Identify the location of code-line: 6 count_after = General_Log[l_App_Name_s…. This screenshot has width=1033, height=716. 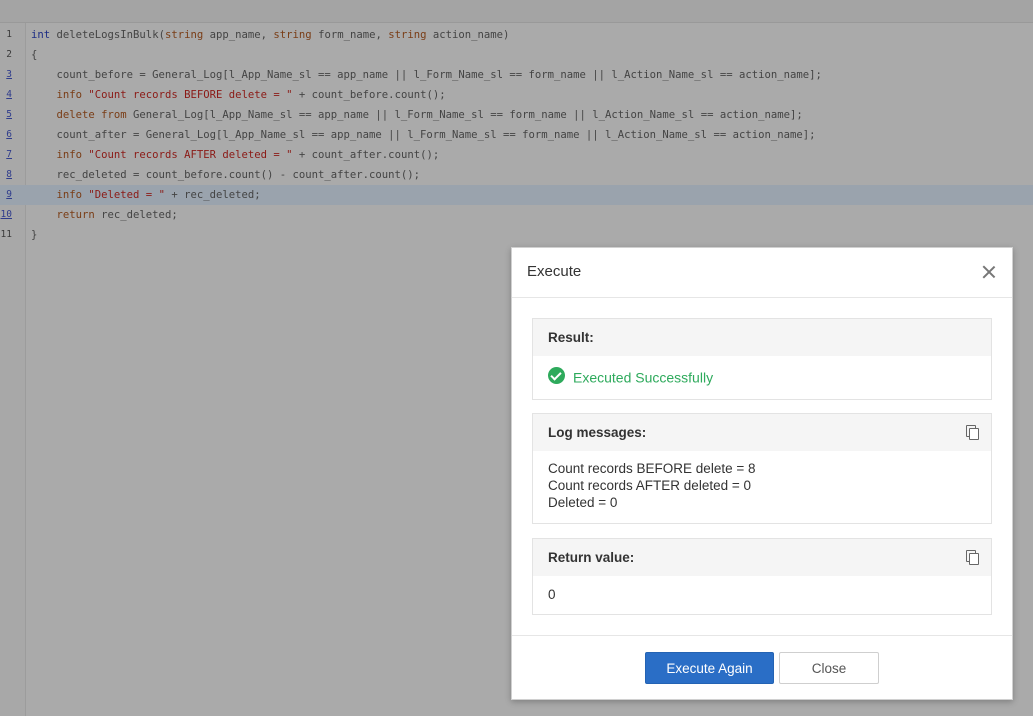
(516, 135).